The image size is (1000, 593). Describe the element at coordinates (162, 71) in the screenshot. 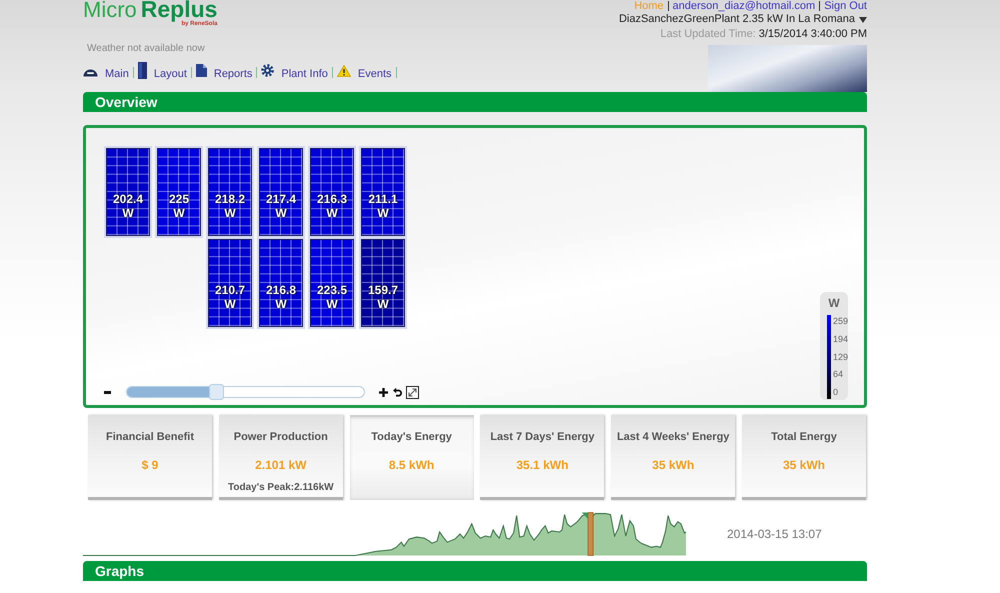

I see `nav-link: Layout` at that location.